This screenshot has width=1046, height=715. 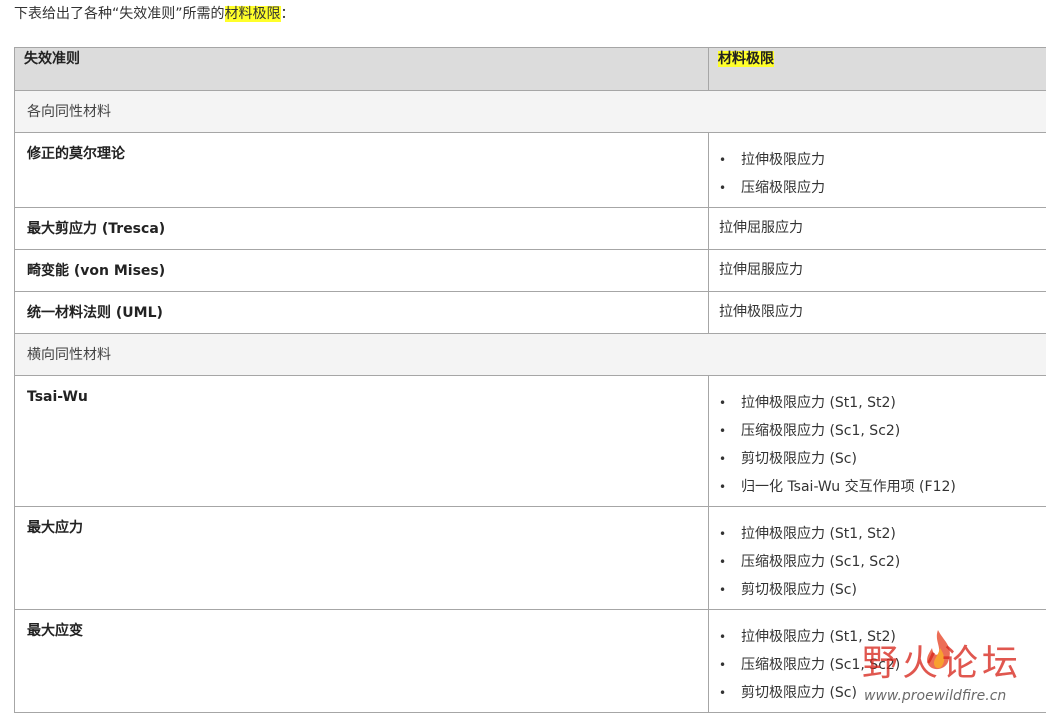 What do you see at coordinates (761, 312) in the screenshot?
I see `limit-value: 拉伸极限应力` at bounding box center [761, 312].